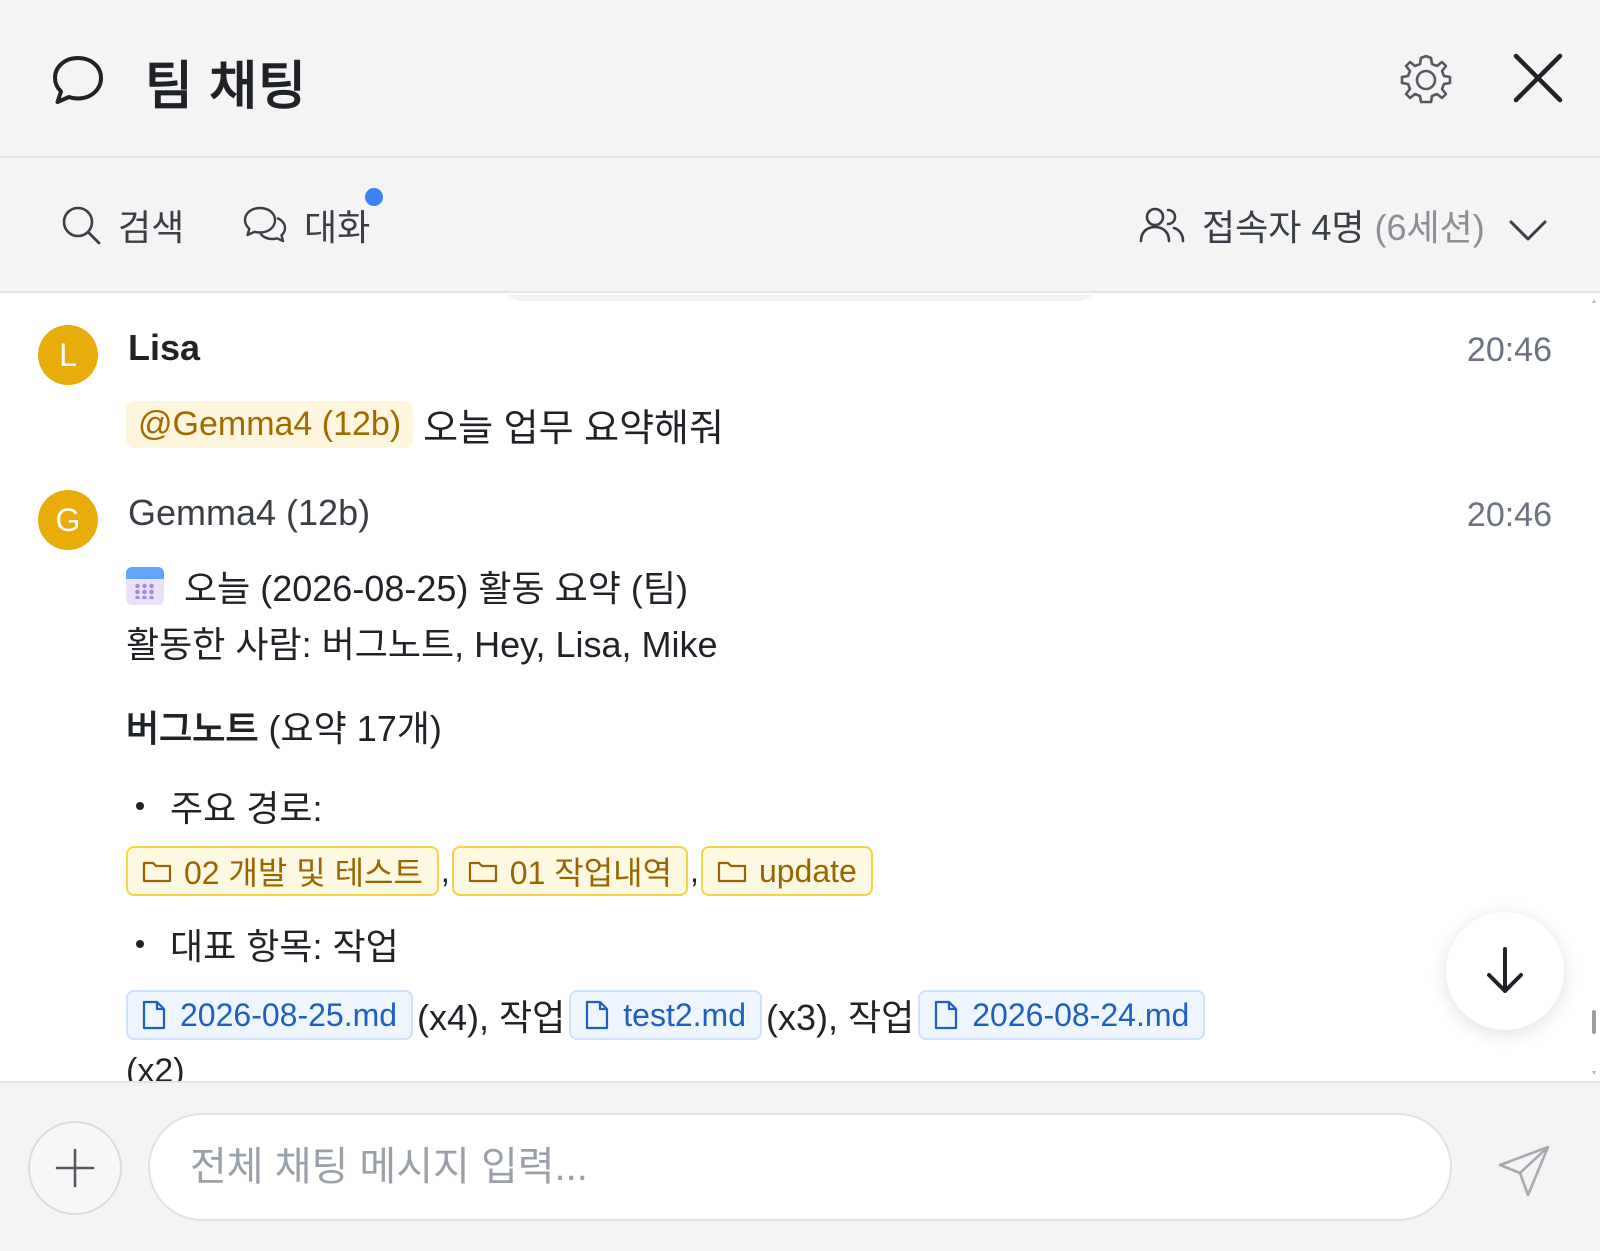  What do you see at coordinates (374, 197) in the screenshot?
I see `unread-dot` at bounding box center [374, 197].